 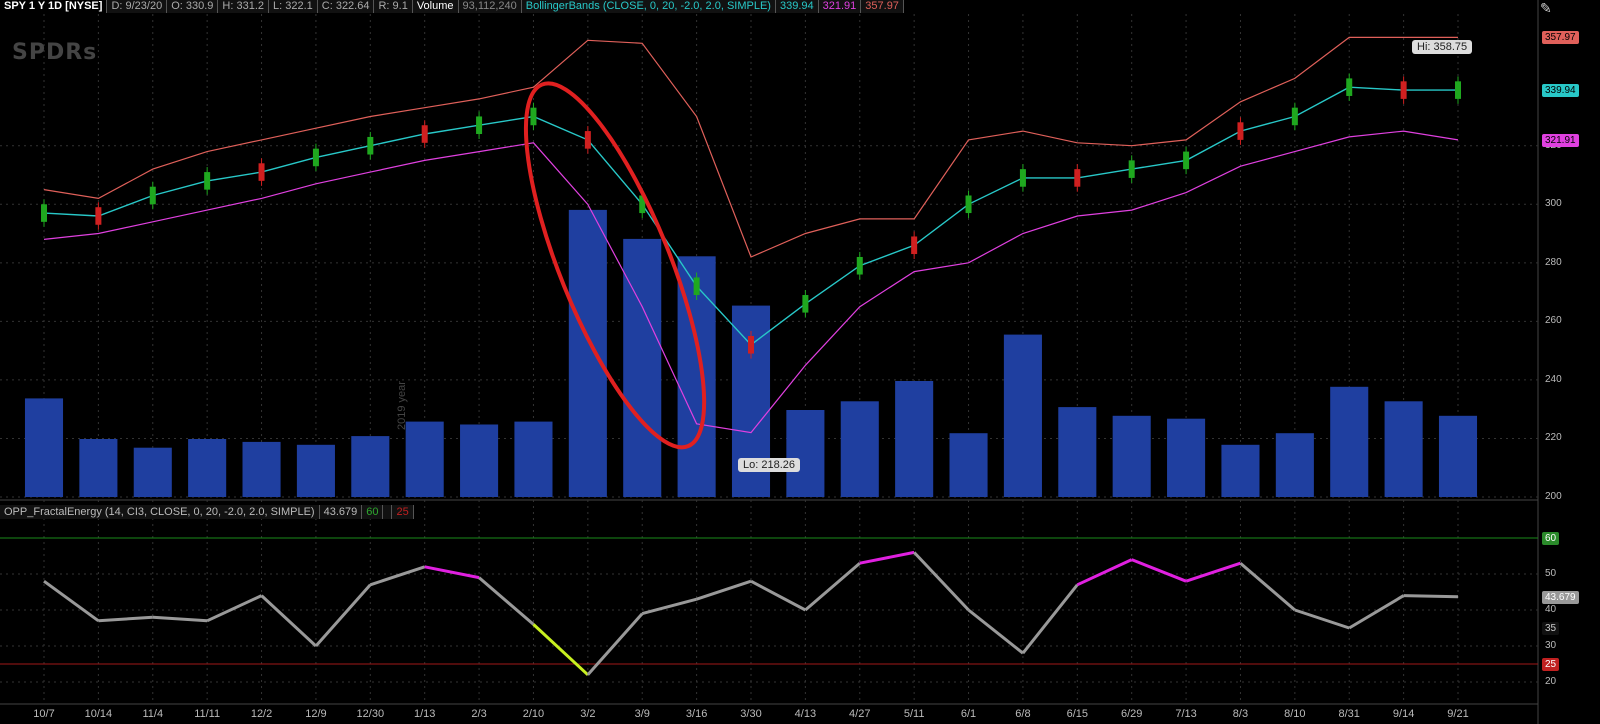 I want to click on indicator-spacer, so click(x=388, y=512).